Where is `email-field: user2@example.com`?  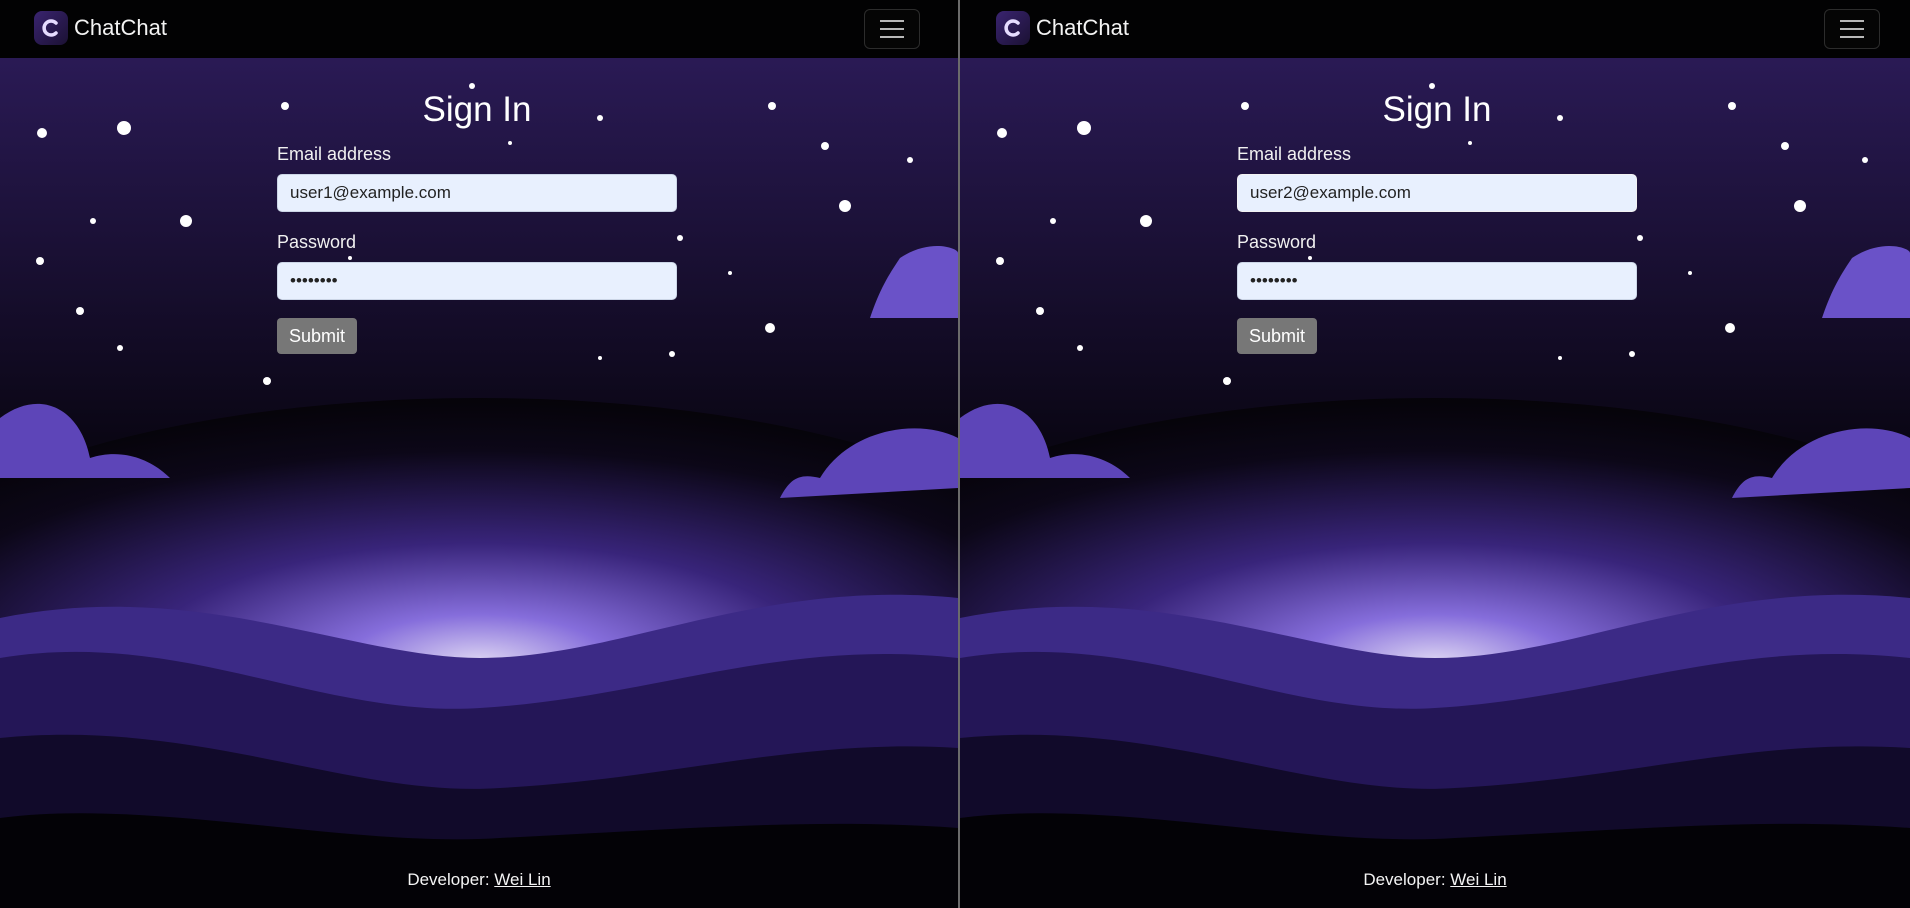 email-field: user2@example.com is located at coordinates (1437, 193).